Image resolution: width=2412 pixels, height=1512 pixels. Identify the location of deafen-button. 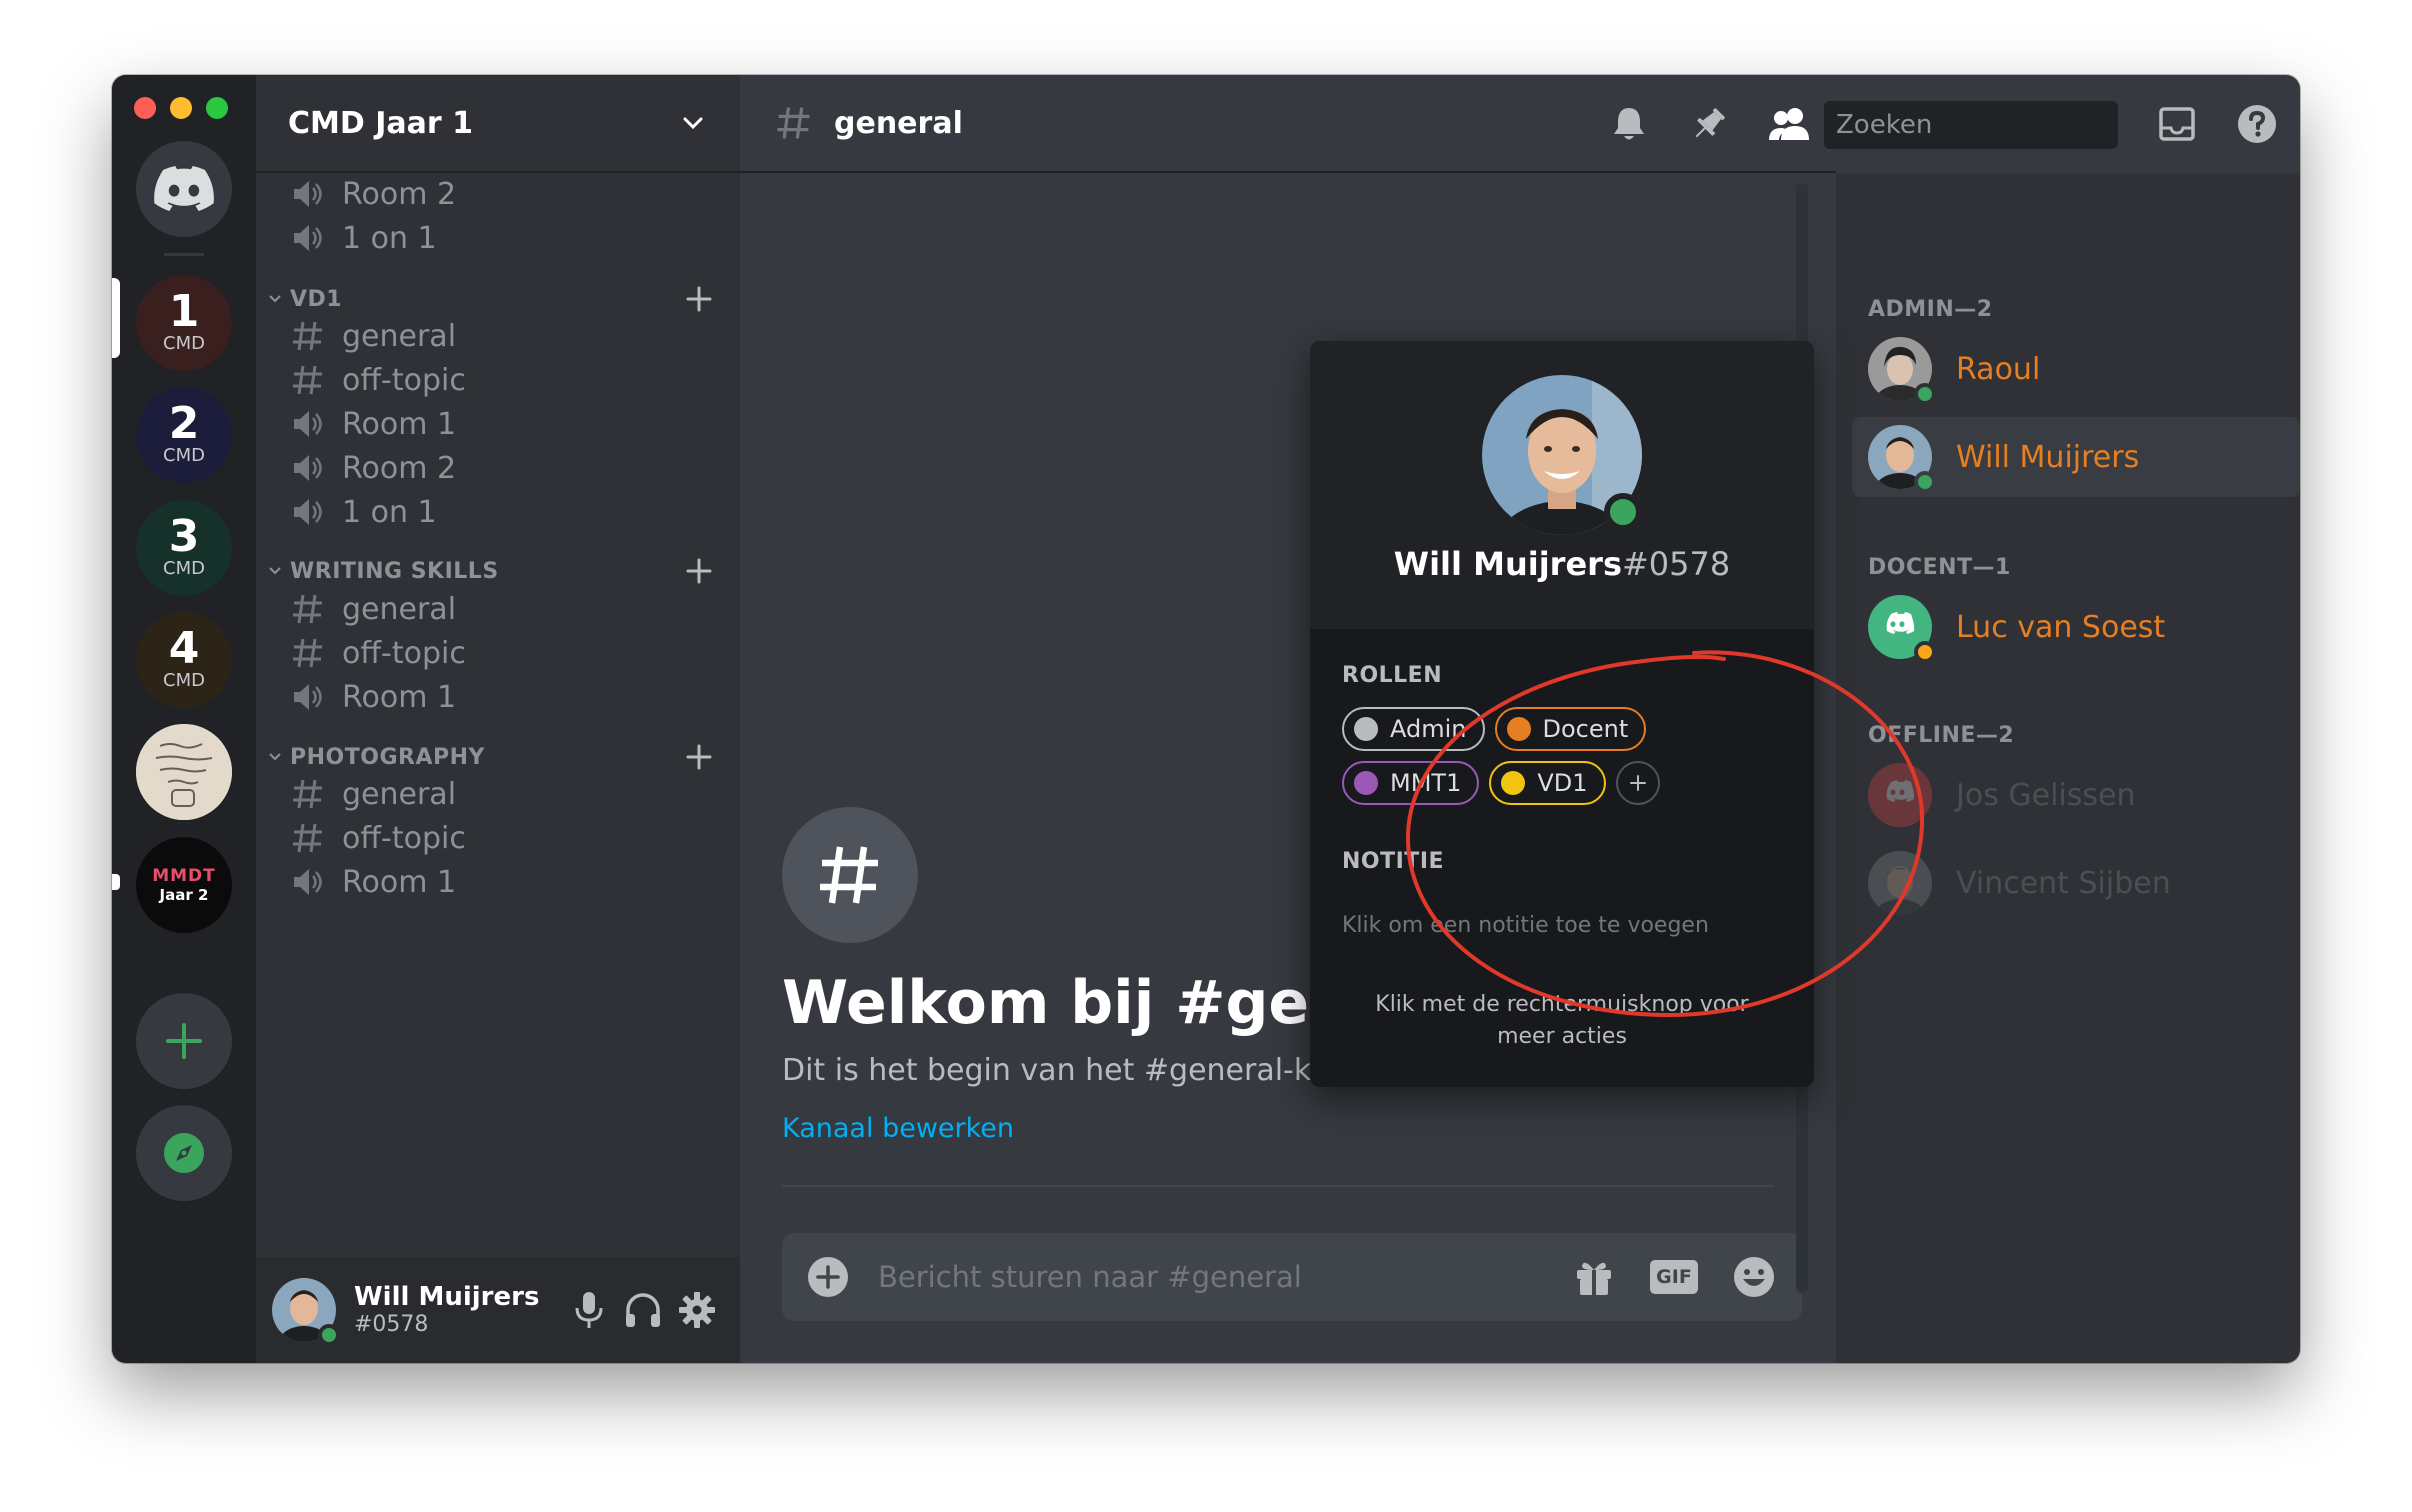
(643, 1310).